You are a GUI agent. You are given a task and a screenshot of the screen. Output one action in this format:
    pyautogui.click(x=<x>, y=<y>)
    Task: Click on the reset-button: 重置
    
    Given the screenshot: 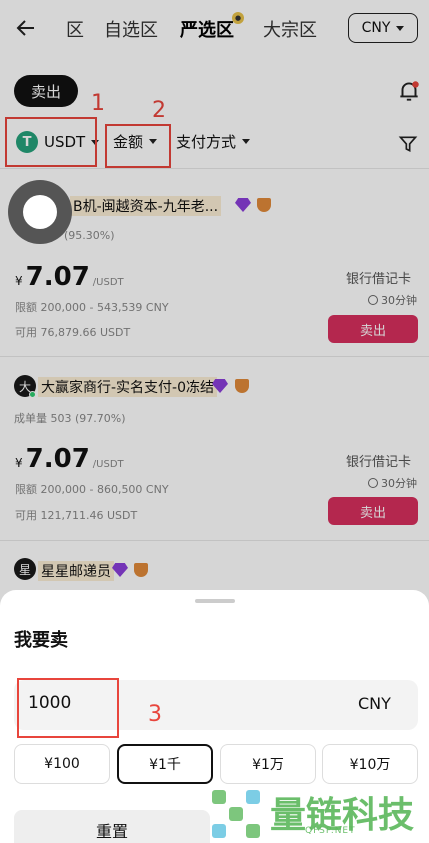 What is the action you would take?
    pyautogui.click(x=112, y=826)
    